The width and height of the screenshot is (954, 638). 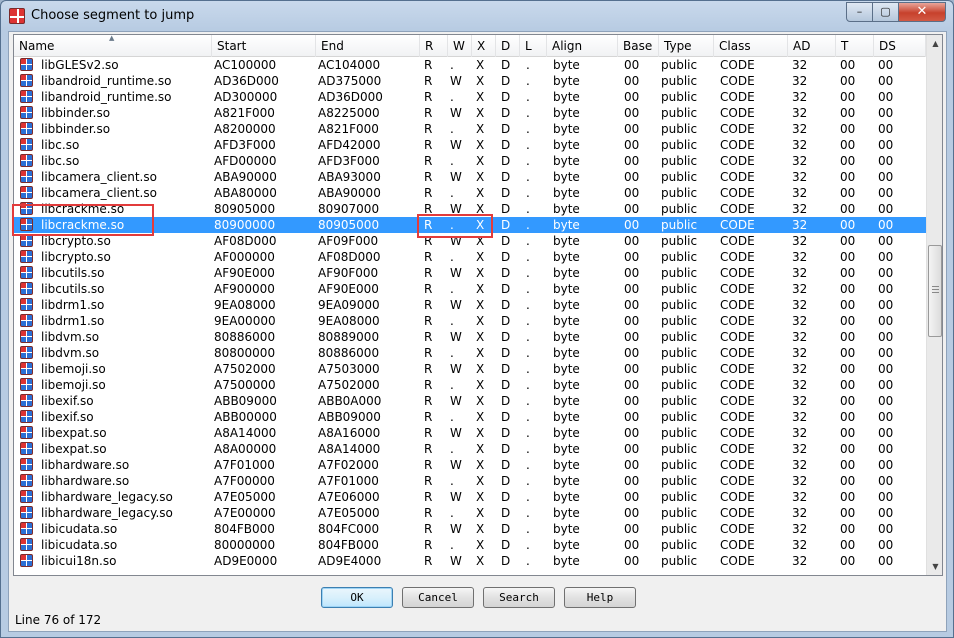 What do you see at coordinates (477, 16) in the screenshot?
I see `title-bar: Choose segment to jump – ▢ ✕` at bounding box center [477, 16].